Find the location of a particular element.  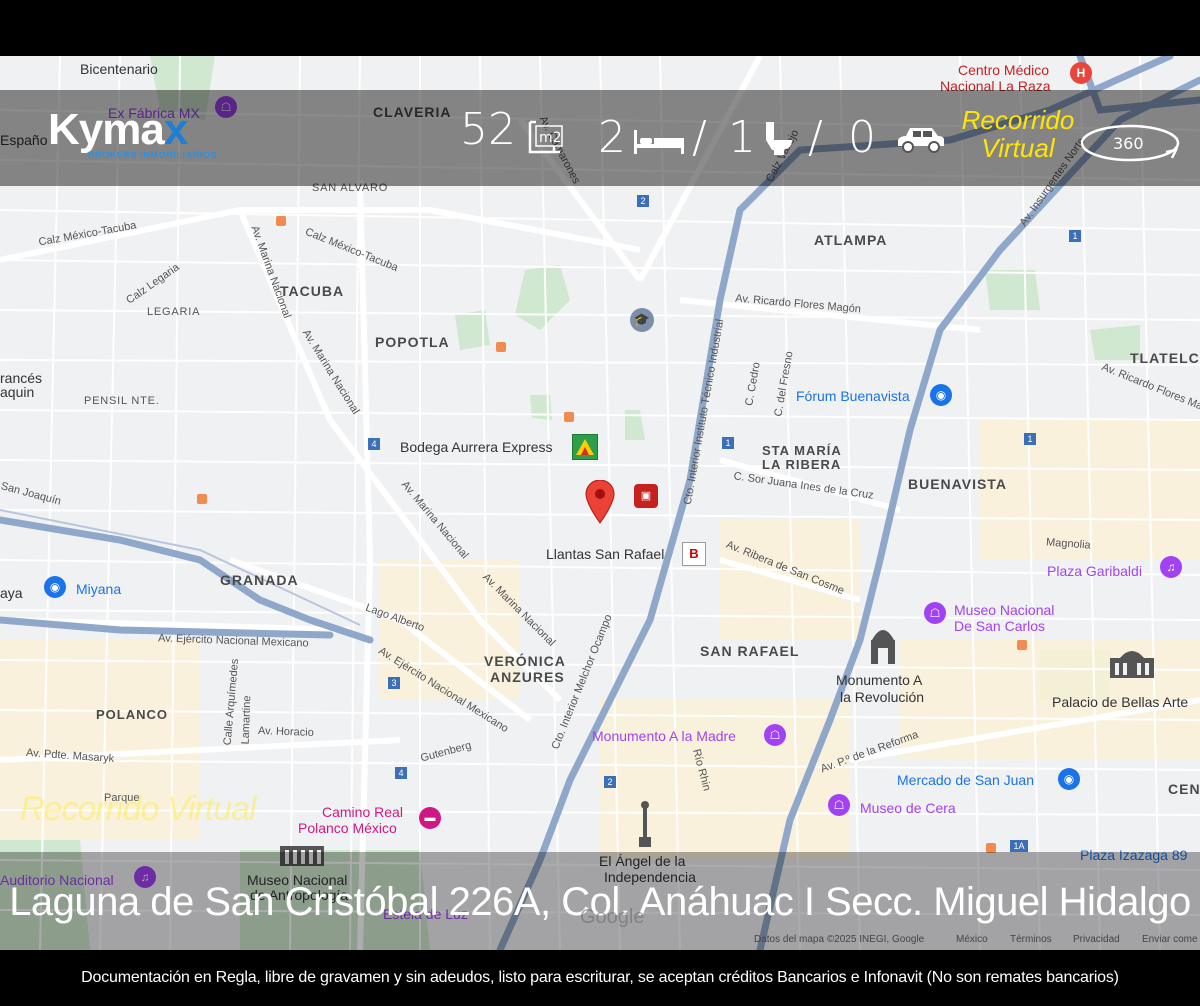

hotel-icon: ▬ is located at coordinates (430, 818).